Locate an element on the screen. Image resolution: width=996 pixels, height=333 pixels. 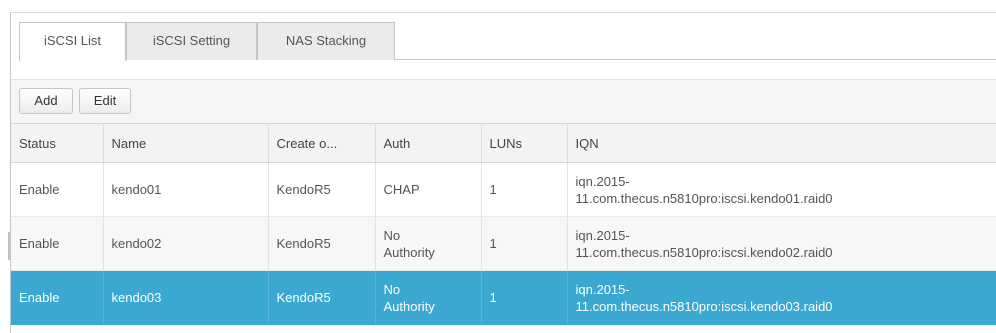
tab-strip: iSCSI List iSCSI Setting NAS Stacking is located at coordinates (507, 41).